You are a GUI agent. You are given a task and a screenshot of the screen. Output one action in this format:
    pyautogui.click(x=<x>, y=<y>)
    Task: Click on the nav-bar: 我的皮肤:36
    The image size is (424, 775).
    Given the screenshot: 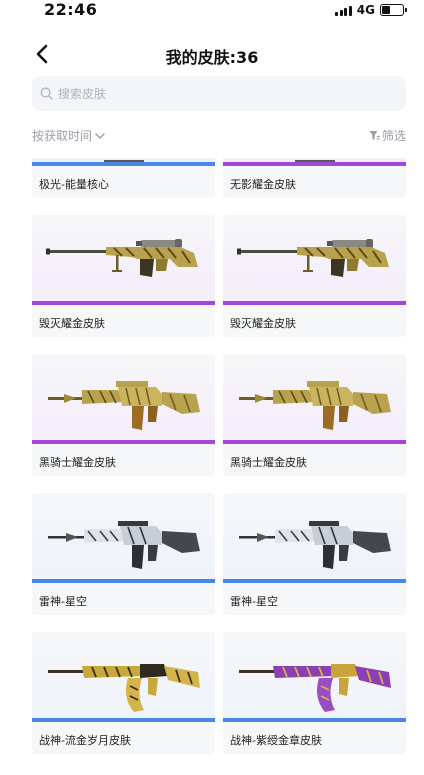 What is the action you would take?
    pyautogui.click(x=212, y=54)
    